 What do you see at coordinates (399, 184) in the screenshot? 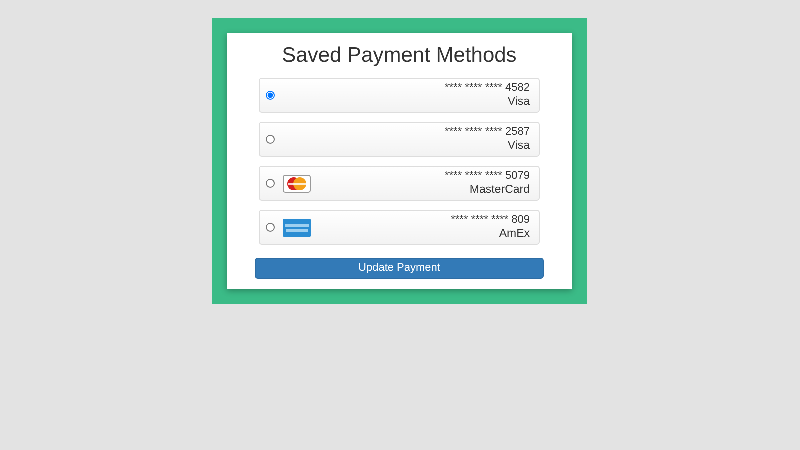
I see `payment-method-option: **** **** **** 5079 MasterCard` at bounding box center [399, 184].